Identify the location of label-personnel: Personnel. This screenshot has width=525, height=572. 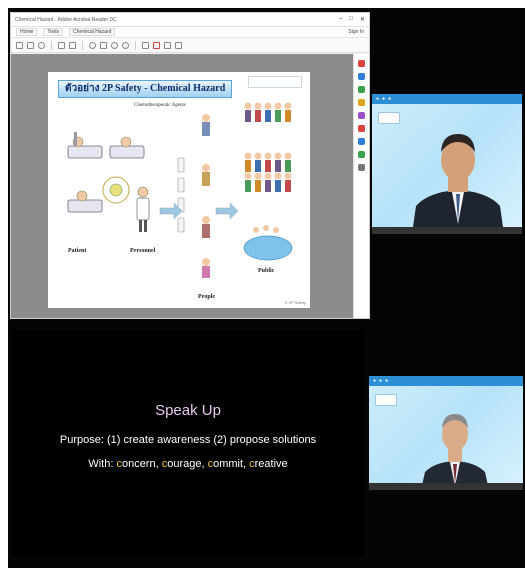
(143, 251).